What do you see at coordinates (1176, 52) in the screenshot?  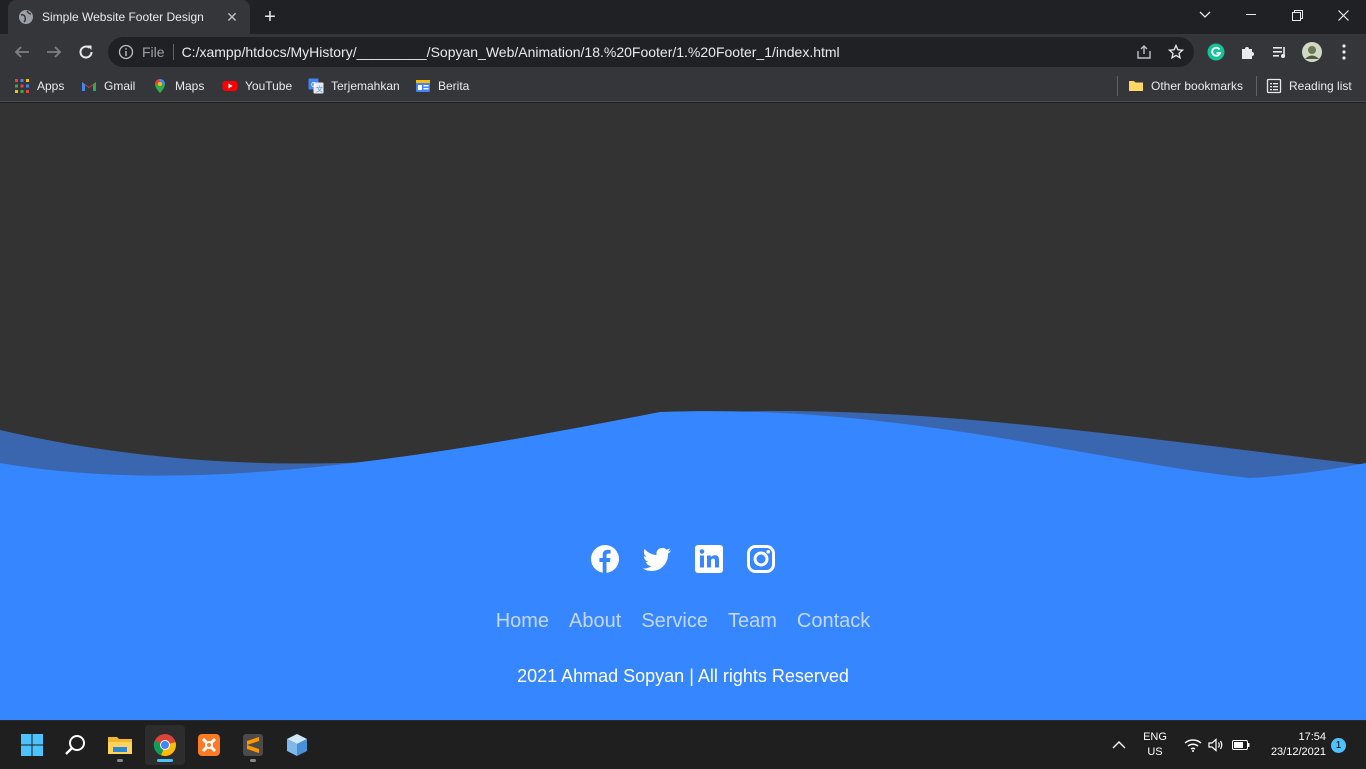 I see `bookmark-star-icon` at bounding box center [1176, 52].